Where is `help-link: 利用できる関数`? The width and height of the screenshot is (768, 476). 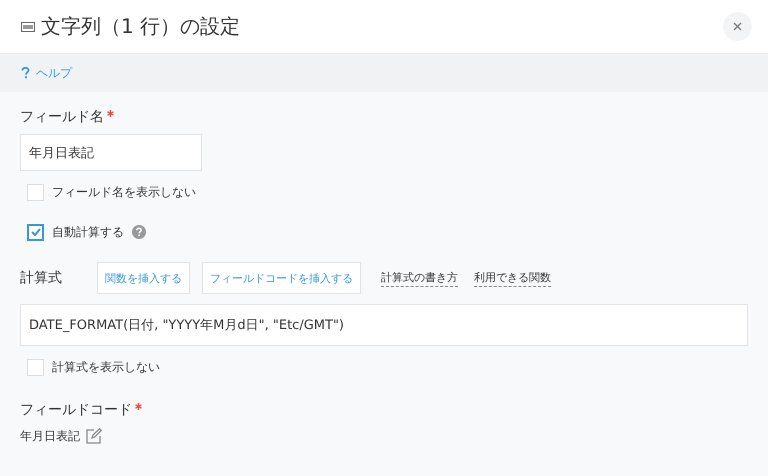
help-link: 利用できる関数 is located at coordinates (512, 278).